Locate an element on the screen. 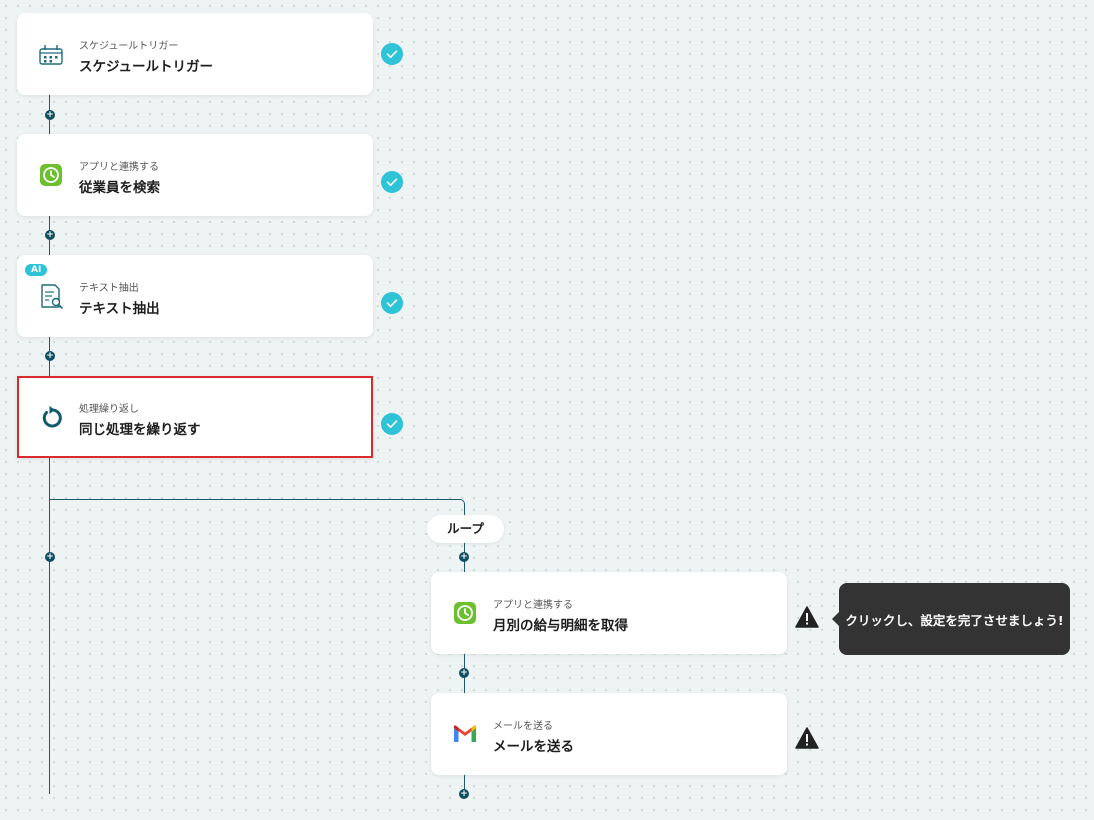  loop-label: ループ is located at coordinates (465, 529).